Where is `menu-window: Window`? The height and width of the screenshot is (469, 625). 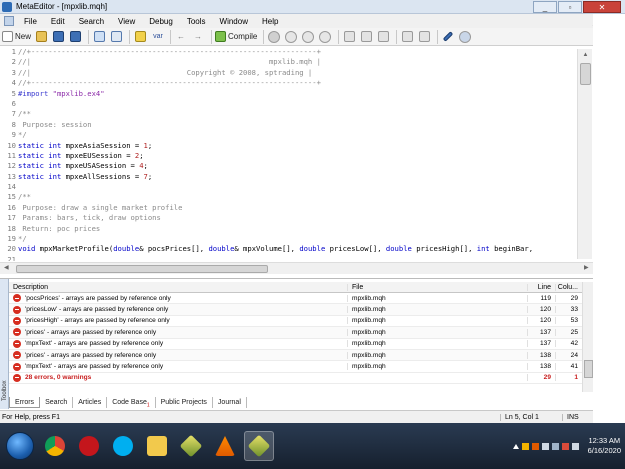 menu-window: Window is located at coordinates (234, 21).